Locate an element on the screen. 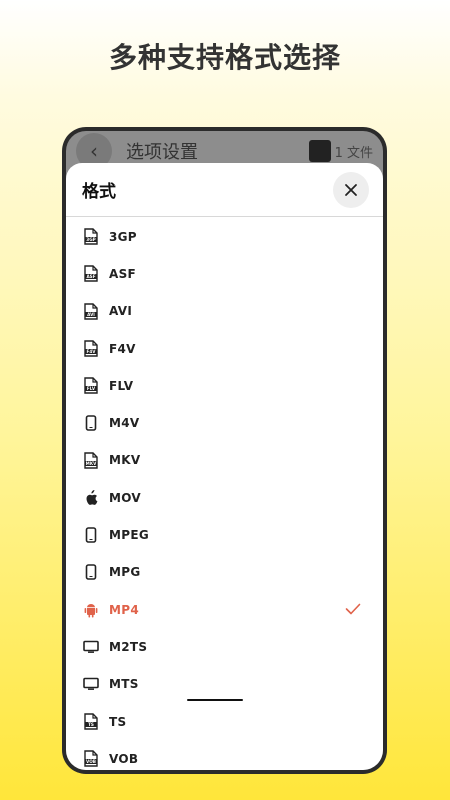 This screenshot has width=450, height=800. format-item-m4v: M4V is located at coordinates (224, 422).